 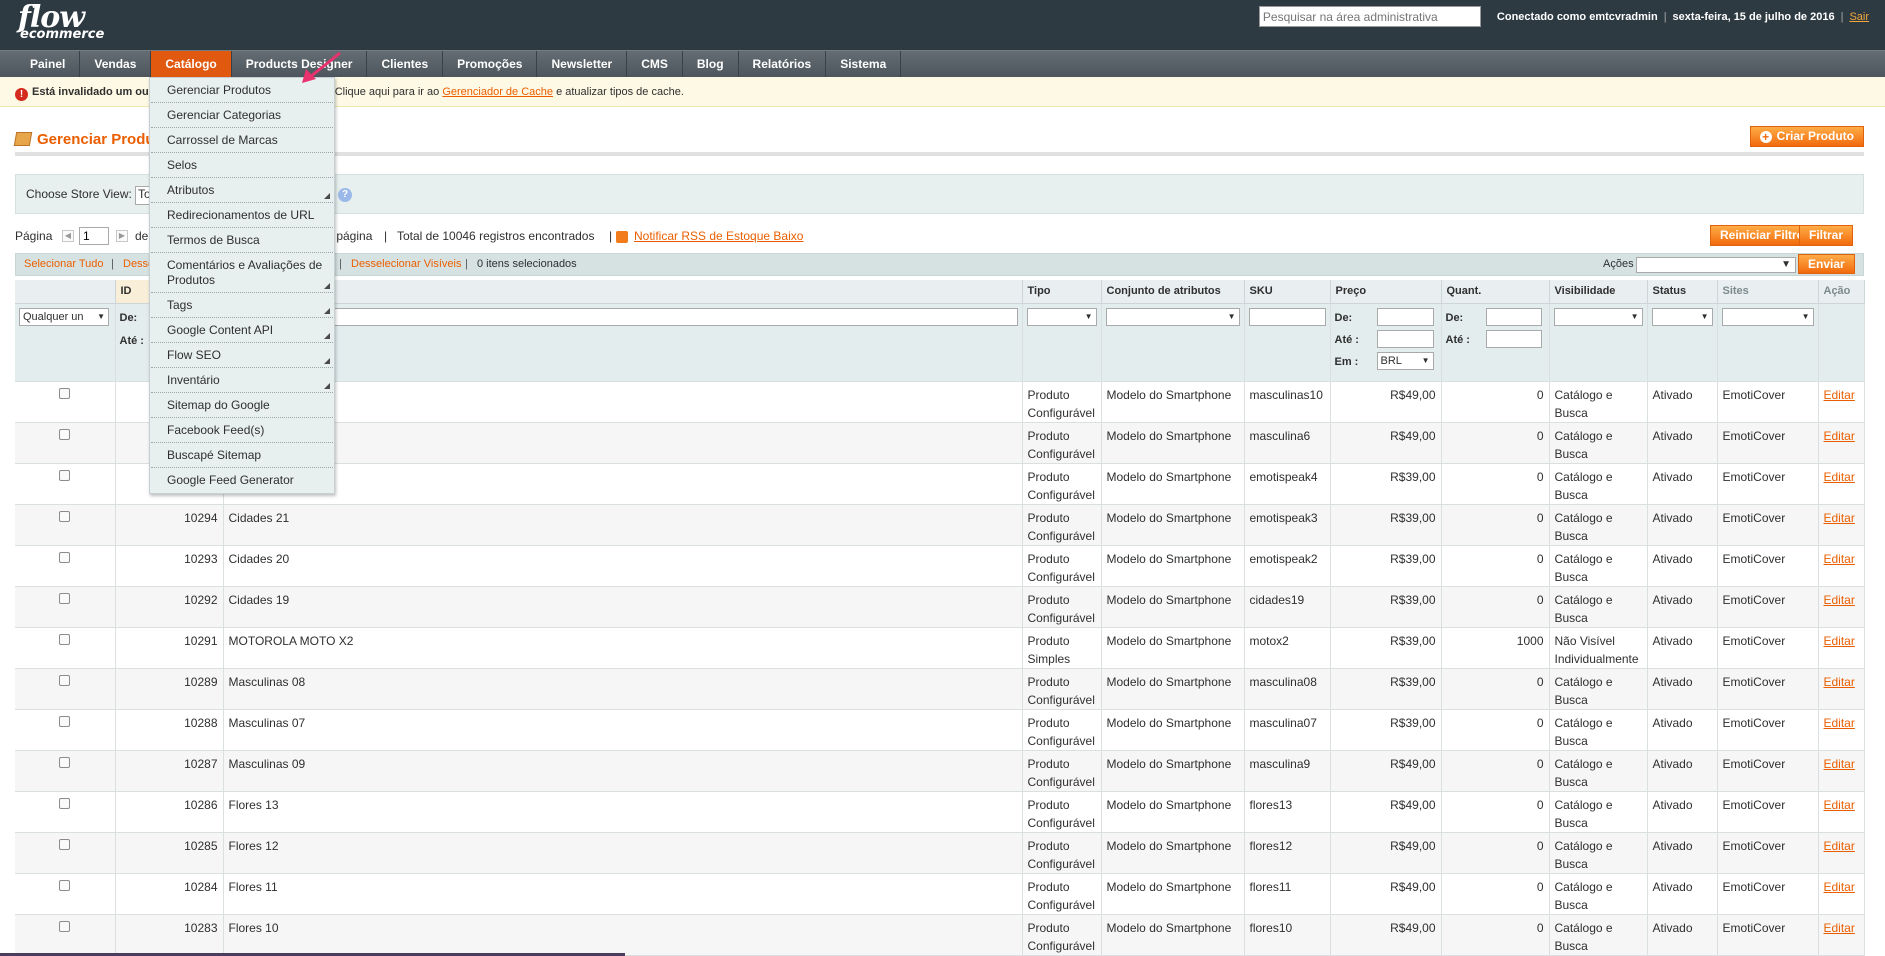 What do you see at coordinates (718, 236) in the screenshot?
I see `rss-low-stock-link: Notificar RSS de Estoque Baixo` at bounding box center [718, 236].